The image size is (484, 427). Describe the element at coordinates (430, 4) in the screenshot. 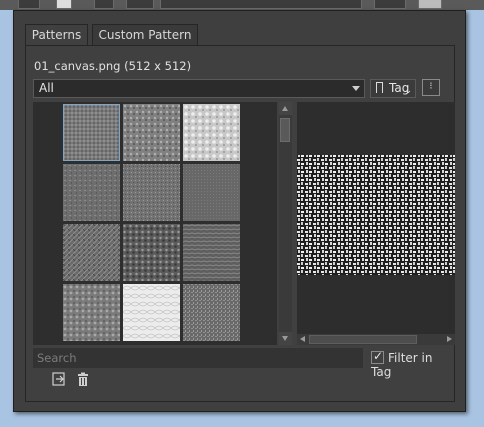

I see `toolbar-swatch-icon` at that location.